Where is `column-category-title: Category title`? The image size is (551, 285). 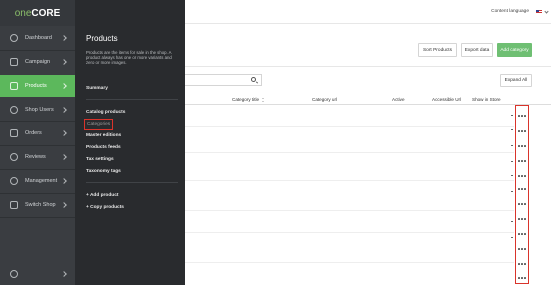 column-category-title: Category title is located at coordinates (245, 99).